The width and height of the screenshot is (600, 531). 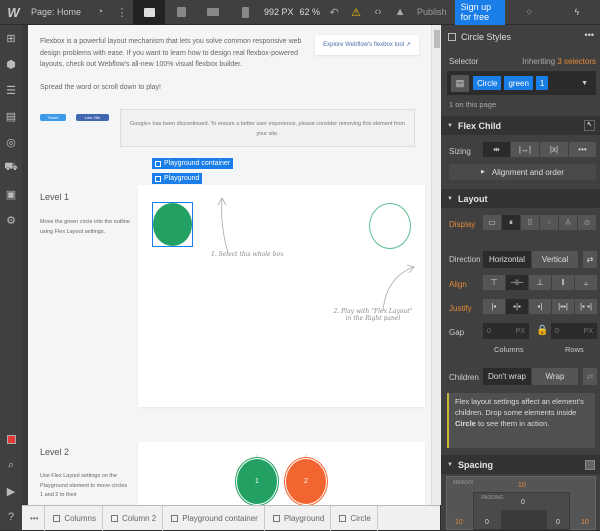 What do you see at coordinates (586, 282) in the screenshot?
I see `align-baseline-button: ⫠` at bounding box center [586, 282].